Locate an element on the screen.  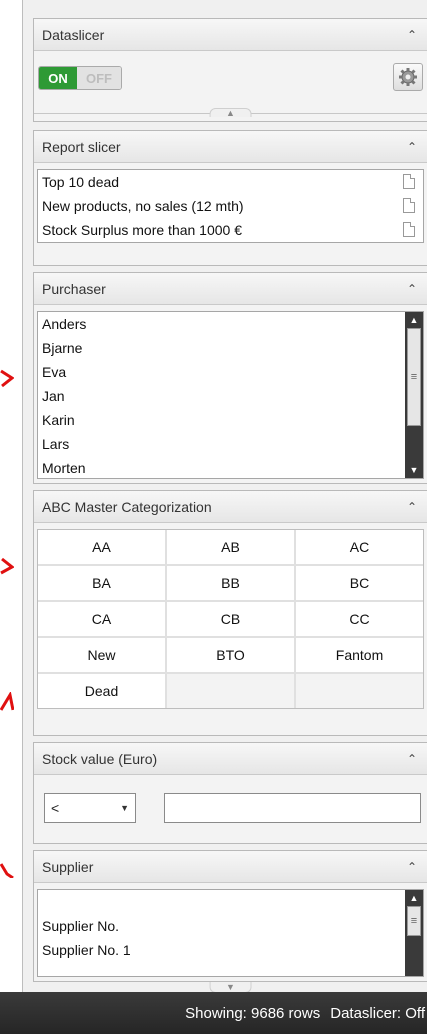
supplier-title: Supplier is located at coordinates (68, 866).